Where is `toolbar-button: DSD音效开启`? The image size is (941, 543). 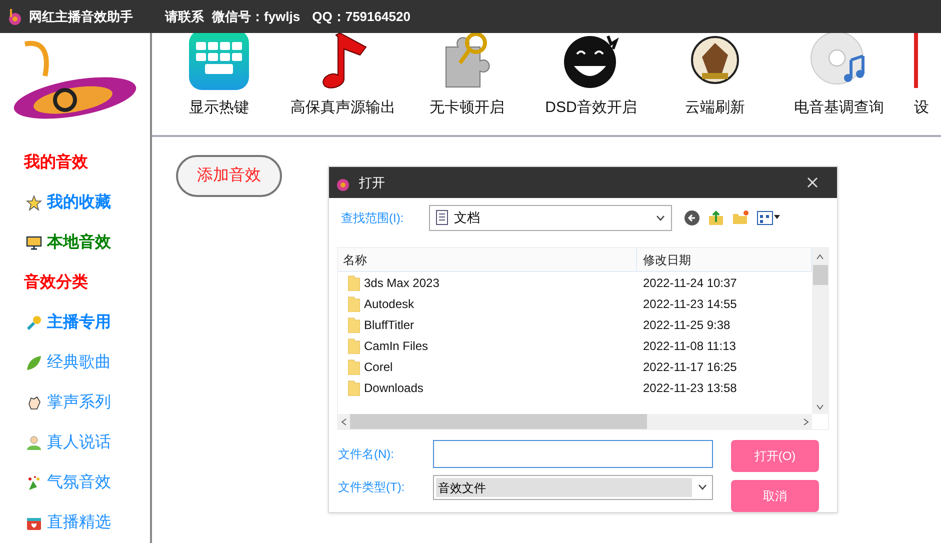
toolbar-button: DSD音效开启 is located at coordinates (591, 76).